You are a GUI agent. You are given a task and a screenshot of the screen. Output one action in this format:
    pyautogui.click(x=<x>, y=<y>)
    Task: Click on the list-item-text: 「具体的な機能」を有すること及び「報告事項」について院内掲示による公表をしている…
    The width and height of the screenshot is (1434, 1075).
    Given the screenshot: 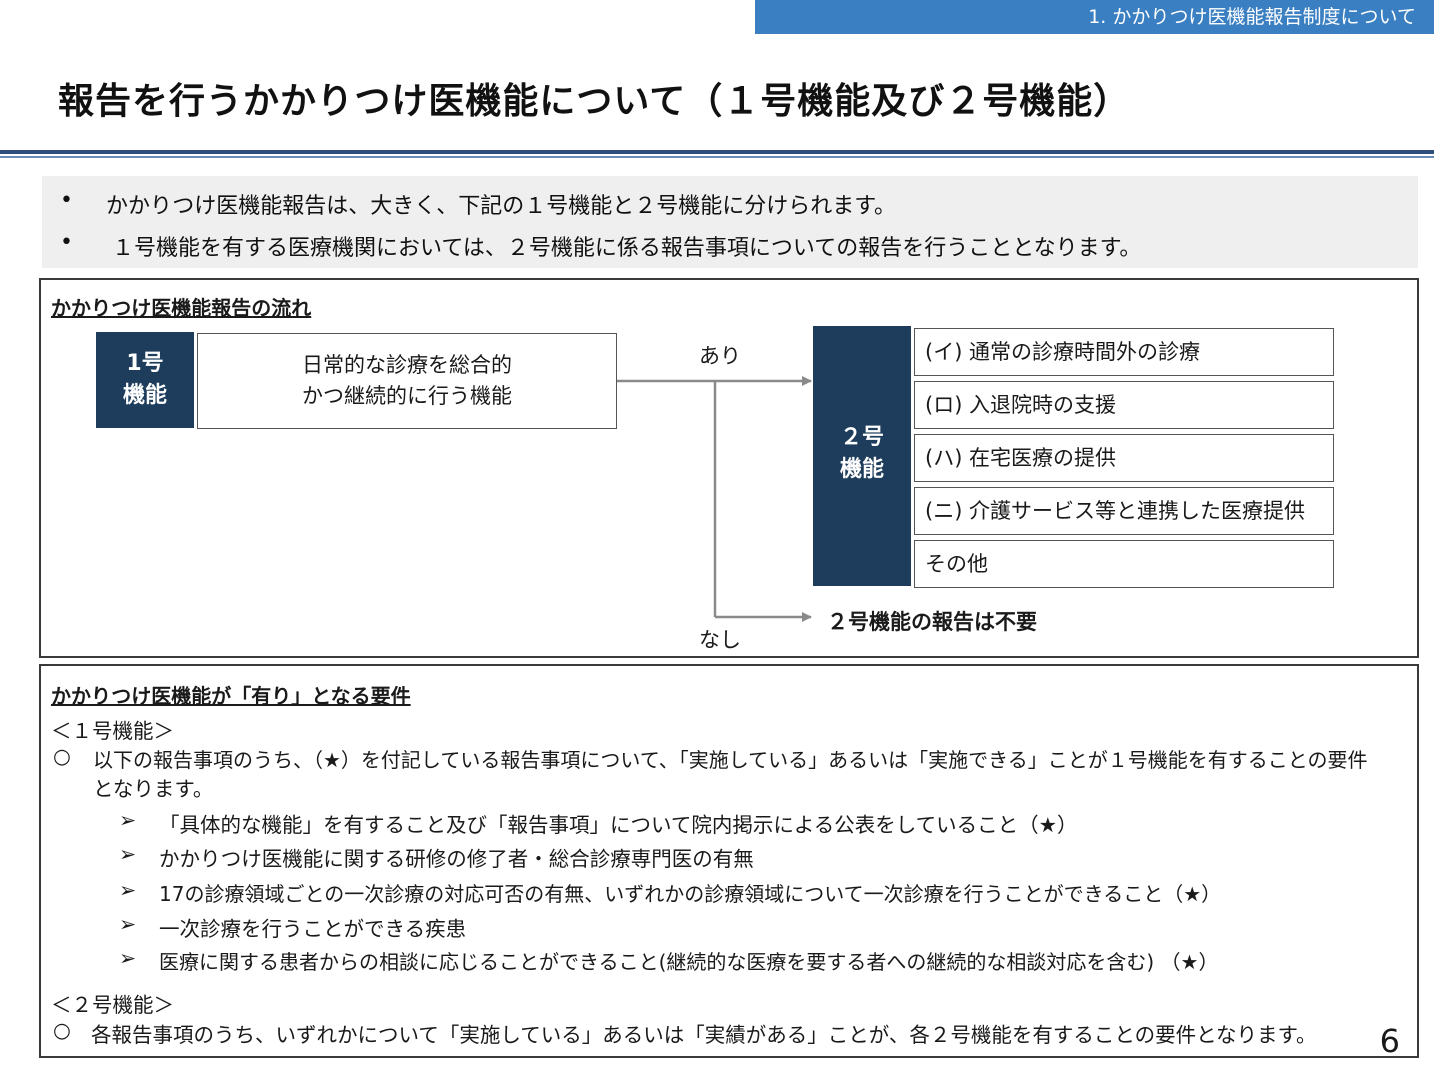 What is the action you would take?
    pyautogui.click(x=618, y=825)
    